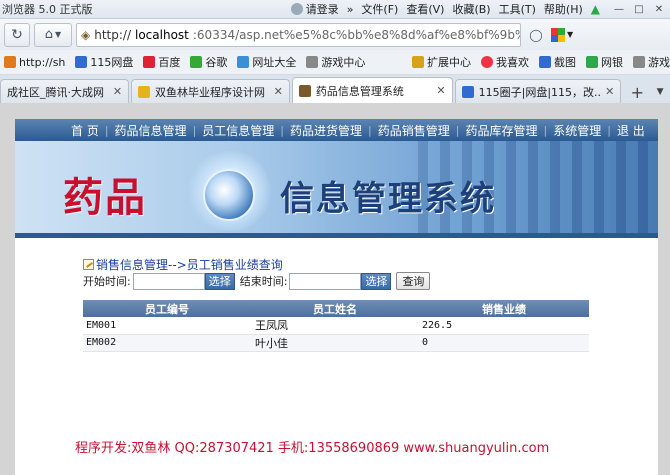  What do you see at coordinates (545, 62) in the screenshot?
I see `scissors-icon` at bounding box center [545, 62].